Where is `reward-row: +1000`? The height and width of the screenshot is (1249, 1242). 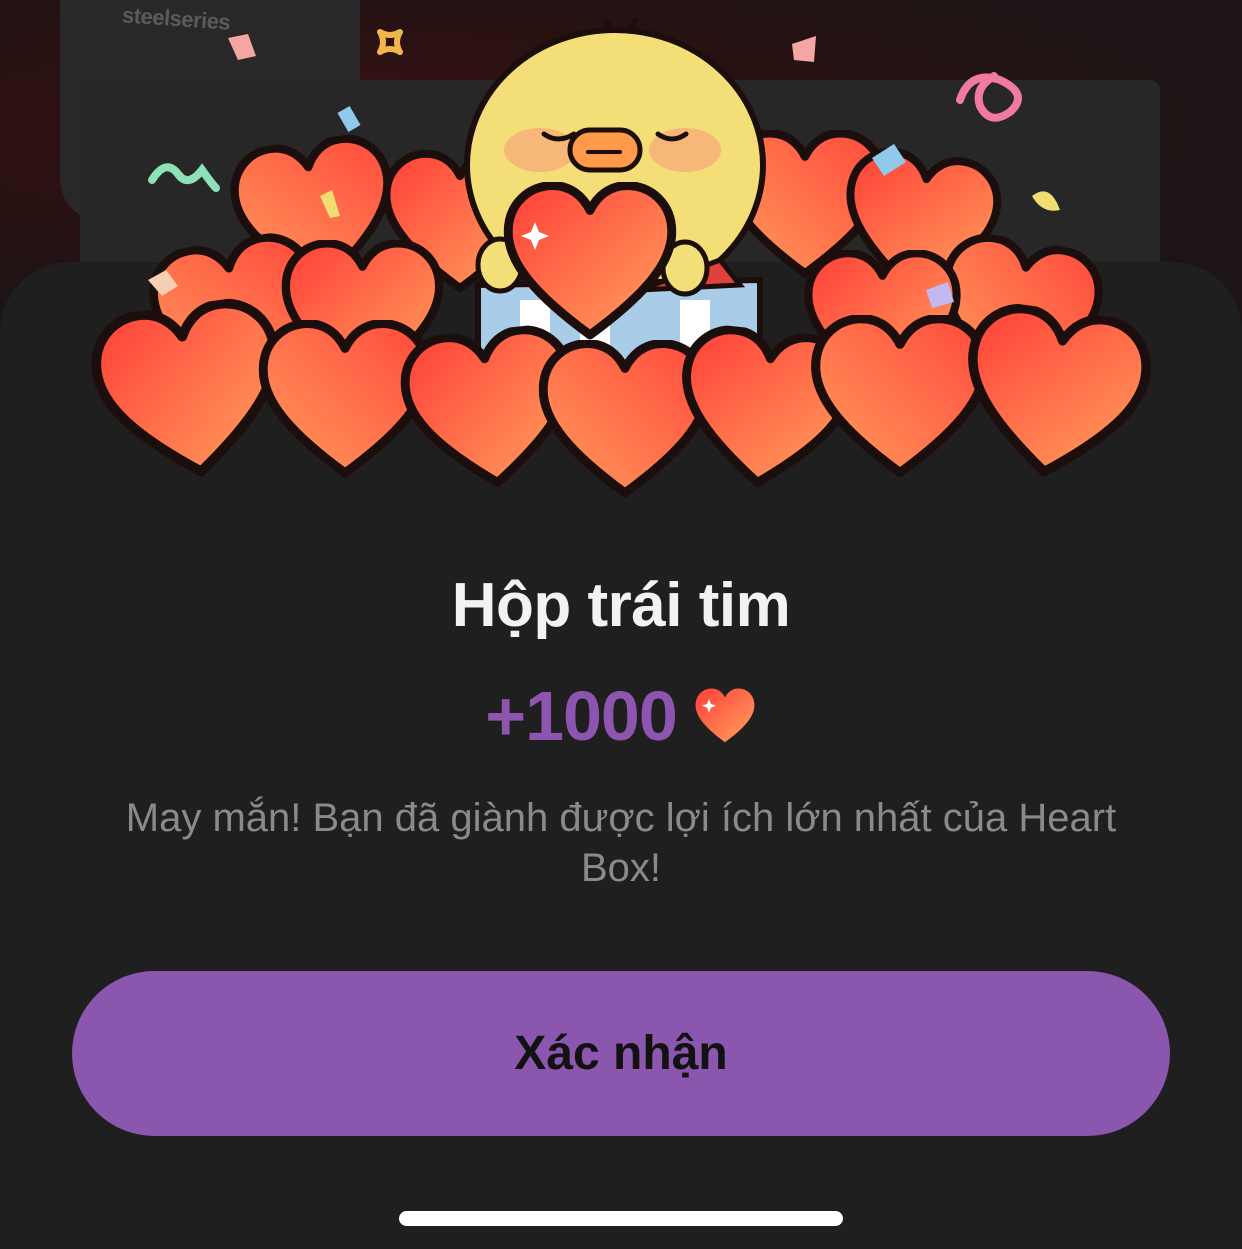 reward-row: +1000 is located at coordinates (621, 716).